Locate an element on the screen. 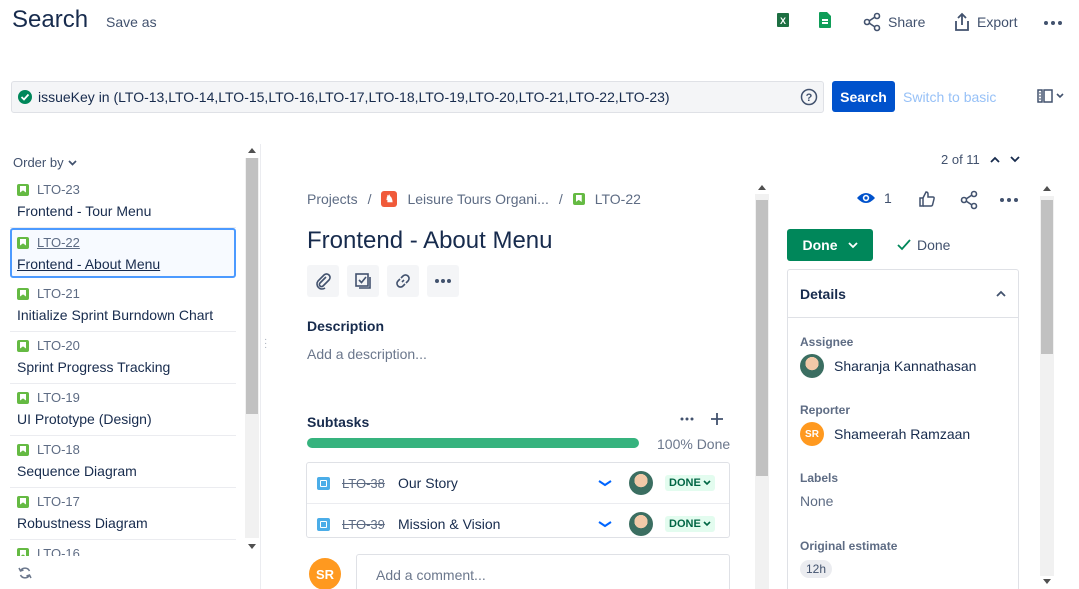 The width and height of the screenshot is (1079, 589). order-by-dropdown: Order by is located at coordinates (45, 162).